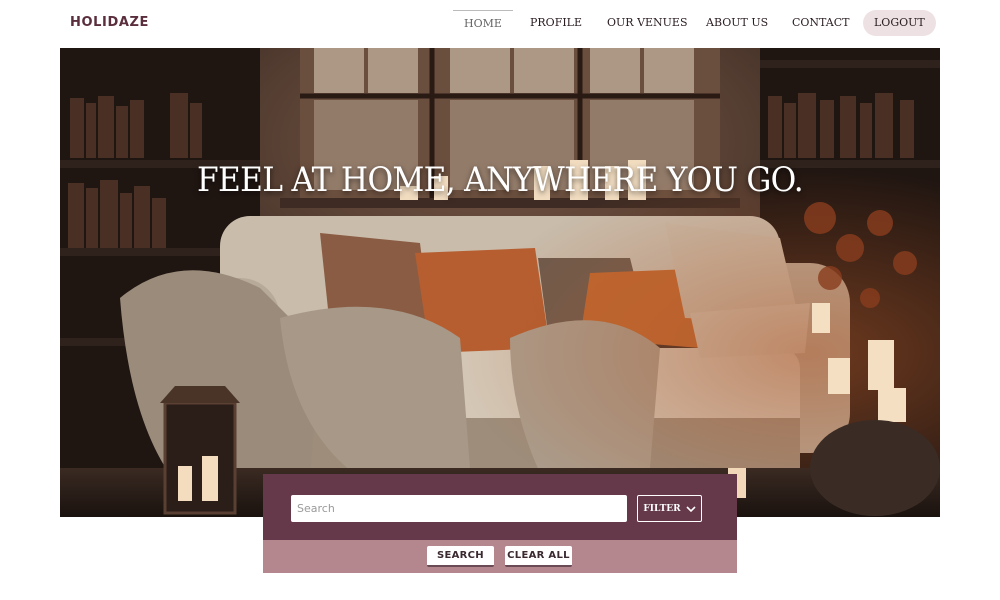 Image resolution: width=1000 pixels, height=600 pixels. What do you see at coordinates (538, 556) in the screenshot?
I see `clear-all-button: CLEAR ALL` at bounding box center [538, 556].